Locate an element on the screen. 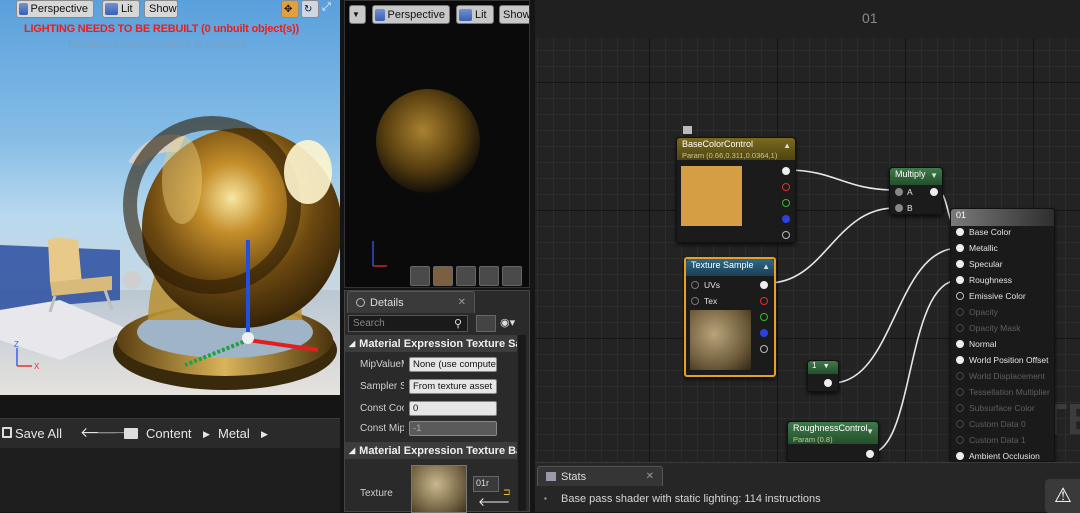 This screenshot has height=513, width=1080. multiply-title: Multiply is located at coordinates (910, 174).